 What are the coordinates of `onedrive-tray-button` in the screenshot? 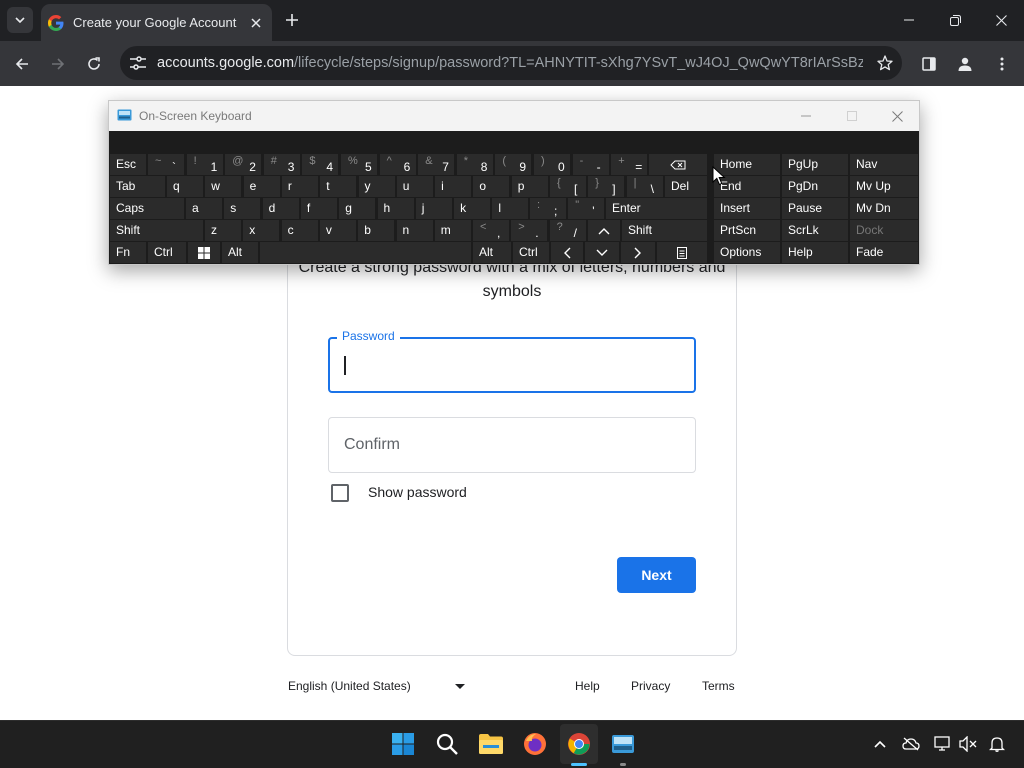 It's located at (911, 744).